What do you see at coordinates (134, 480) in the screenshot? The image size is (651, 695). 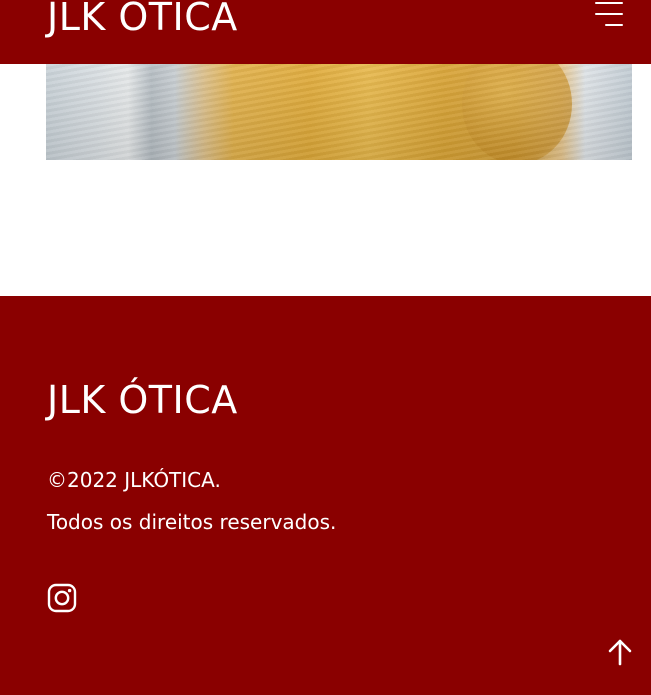 I see `copyright-text: ©2022 JLKÓTICA.` at bounding box center [134, 480].